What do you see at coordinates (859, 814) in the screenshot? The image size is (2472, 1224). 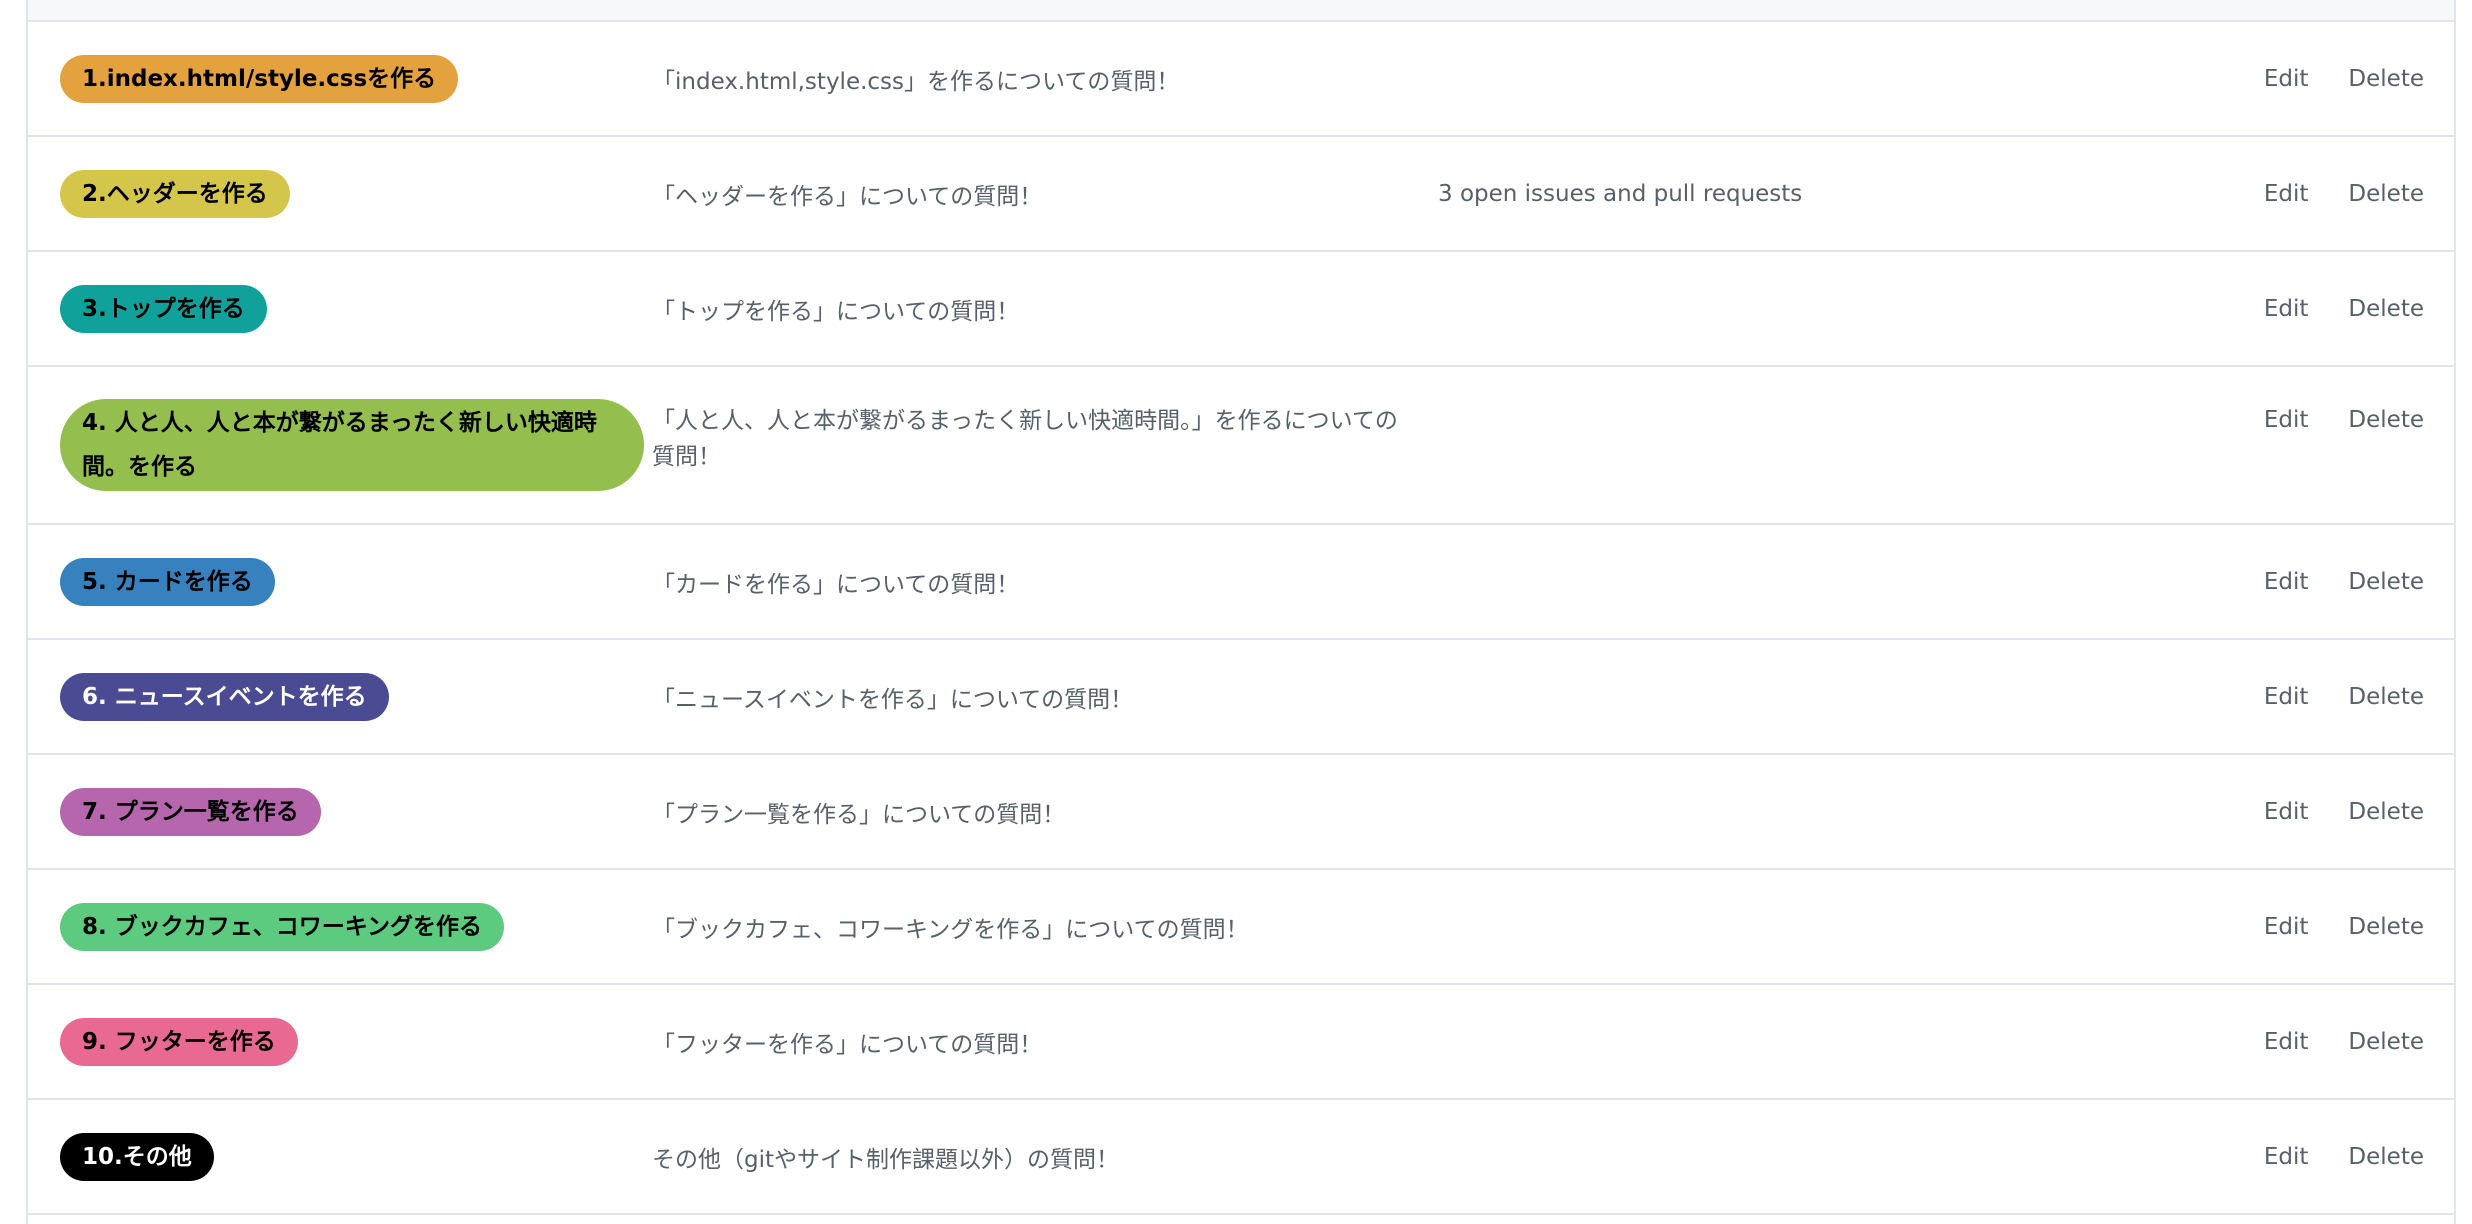 I see `label-description: 「プラン一覧を作る」についての質問！` at bounding box center [859, 814].